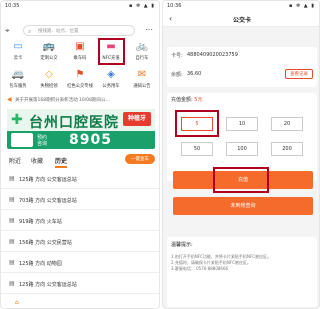 This screenshot has width=320, height=309. What do you see at coordinates (80, 242) in the screenshot?
I see `list-item: ▤ 156路 方向 公交民营站` at bounding box center [80, 242].